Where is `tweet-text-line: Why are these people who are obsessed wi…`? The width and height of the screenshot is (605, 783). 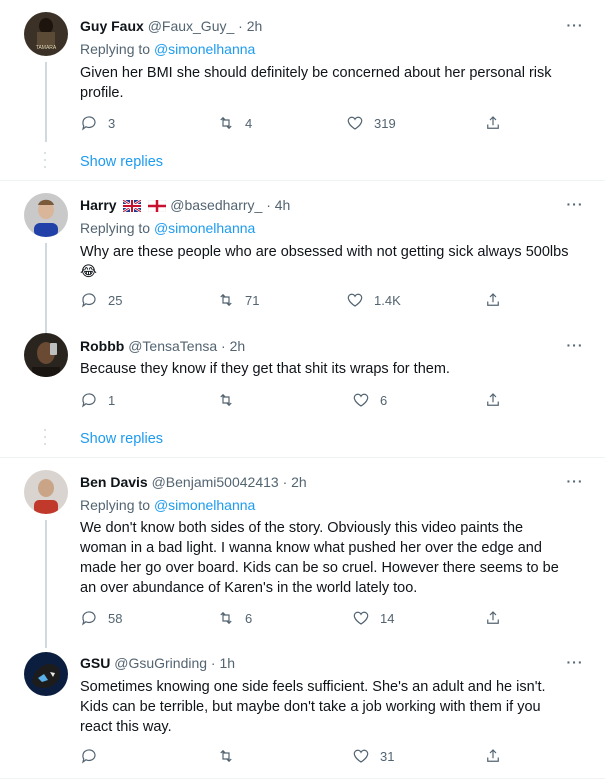 tweet-text-line: Why are these people who are obsessed wi… is located at coordinates (324, 252).